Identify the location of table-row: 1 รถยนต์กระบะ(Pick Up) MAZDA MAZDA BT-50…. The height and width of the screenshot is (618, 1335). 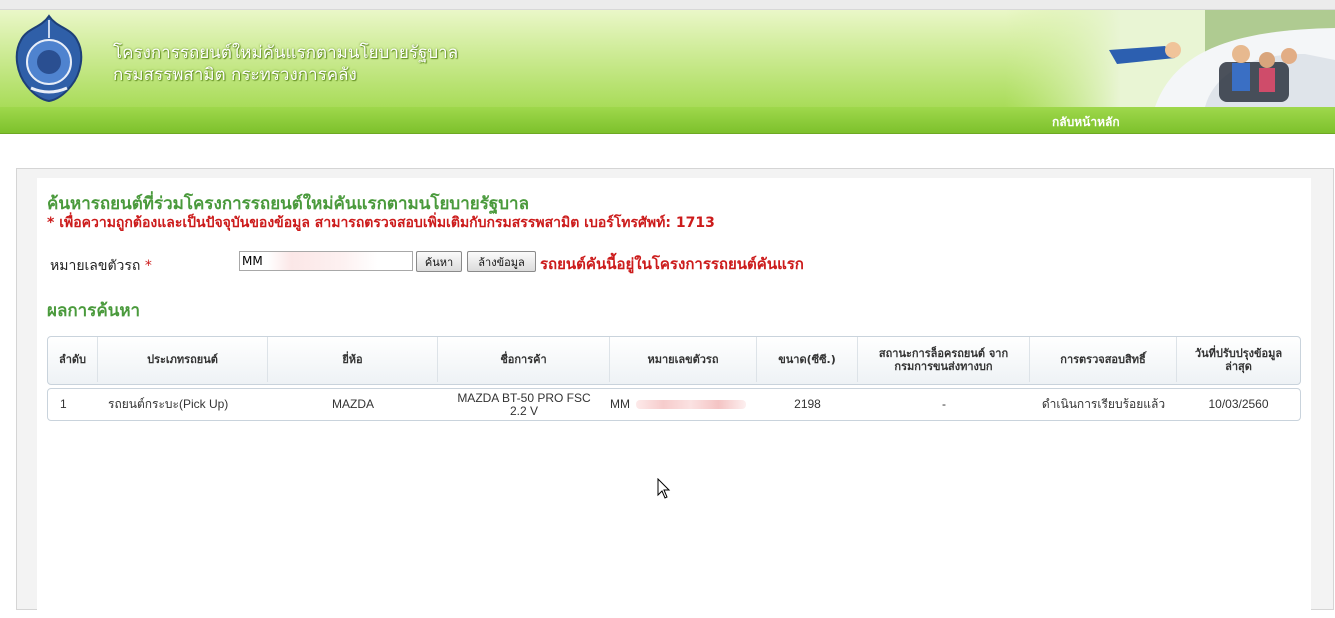
(674, 404).